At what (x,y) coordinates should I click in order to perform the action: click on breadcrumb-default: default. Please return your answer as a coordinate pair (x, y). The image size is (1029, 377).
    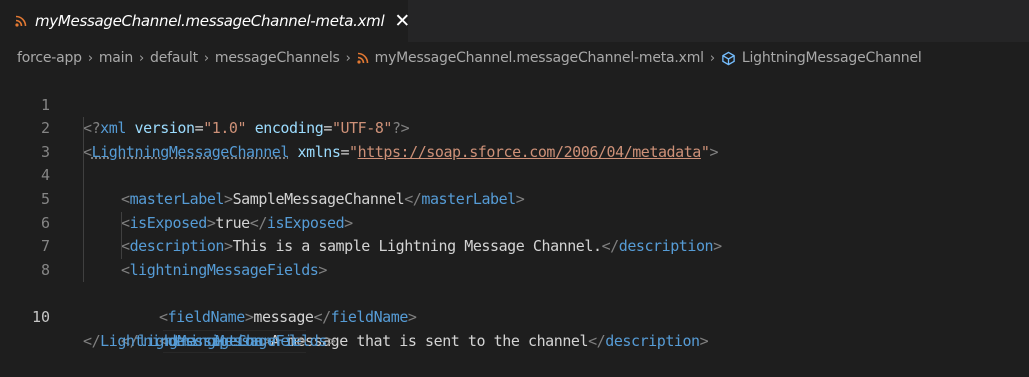
    Looking at the image, I should click on (174, 58).